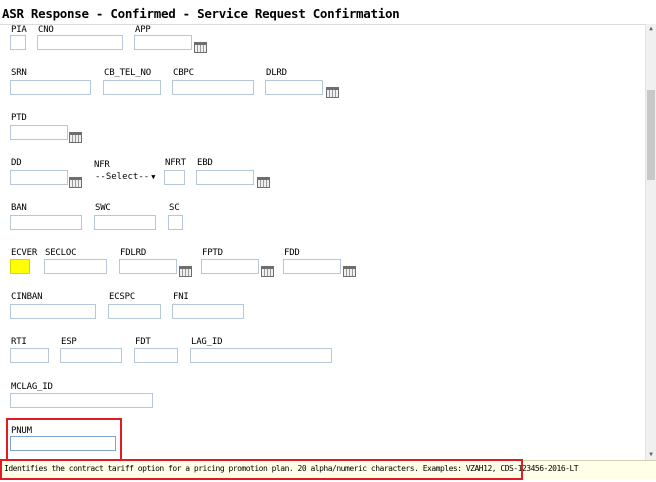 This screenshot has height=482, width=656. What do you see at coordinates (80, 42) in the screenshot?
I see `cno-input` at bounding box center [80, 42].